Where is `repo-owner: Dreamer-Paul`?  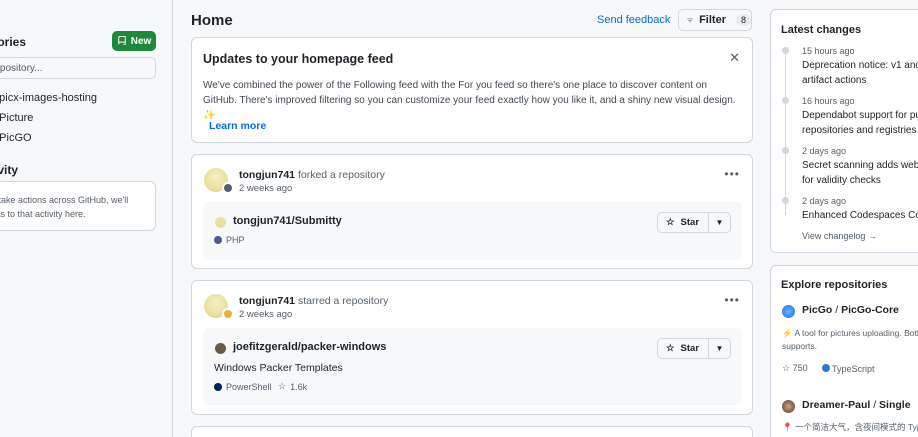
repo-owner: Dreamer-Paul is located at coordinates (836, 405).